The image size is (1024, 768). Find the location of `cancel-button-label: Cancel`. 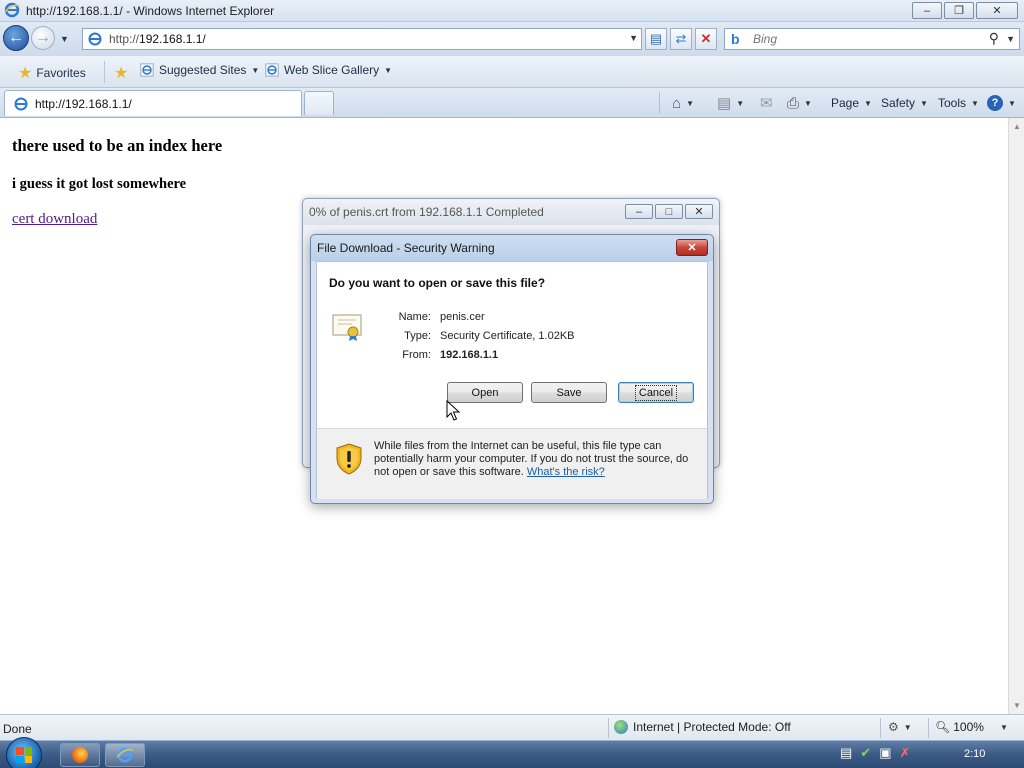

cancel-button-label: Cancel is located at coordinates (656, 392).